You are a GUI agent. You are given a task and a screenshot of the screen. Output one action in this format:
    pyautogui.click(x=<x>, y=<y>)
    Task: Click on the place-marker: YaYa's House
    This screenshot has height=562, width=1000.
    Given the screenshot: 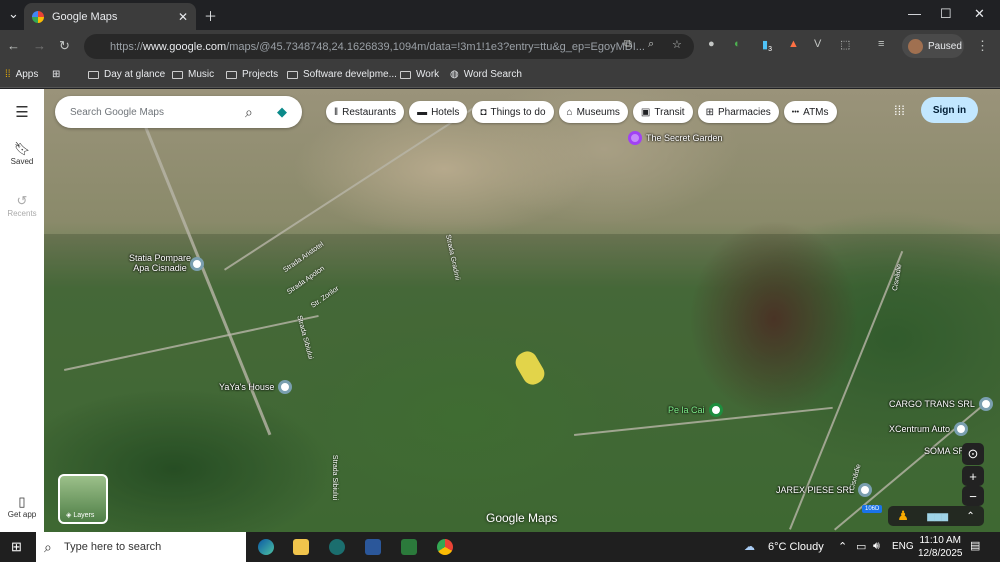 What is the action you would take?
    pyautogui.click(x=256, y=387)
    